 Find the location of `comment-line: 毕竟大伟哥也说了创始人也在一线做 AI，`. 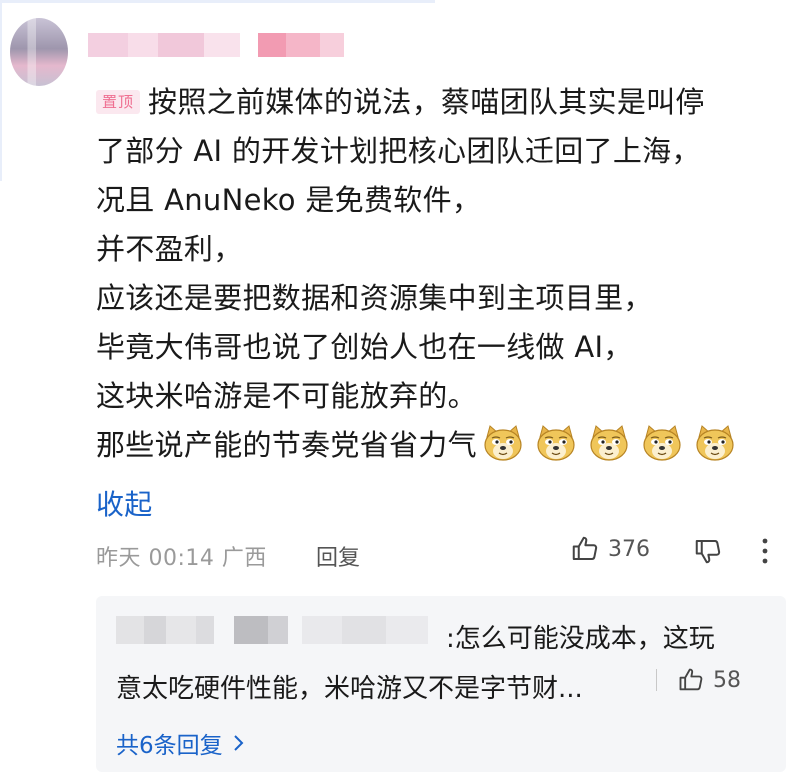

comment-line: 毕竟大伟哥也说了创始人也在一线做 AI， is located at coordinates (364, 347).